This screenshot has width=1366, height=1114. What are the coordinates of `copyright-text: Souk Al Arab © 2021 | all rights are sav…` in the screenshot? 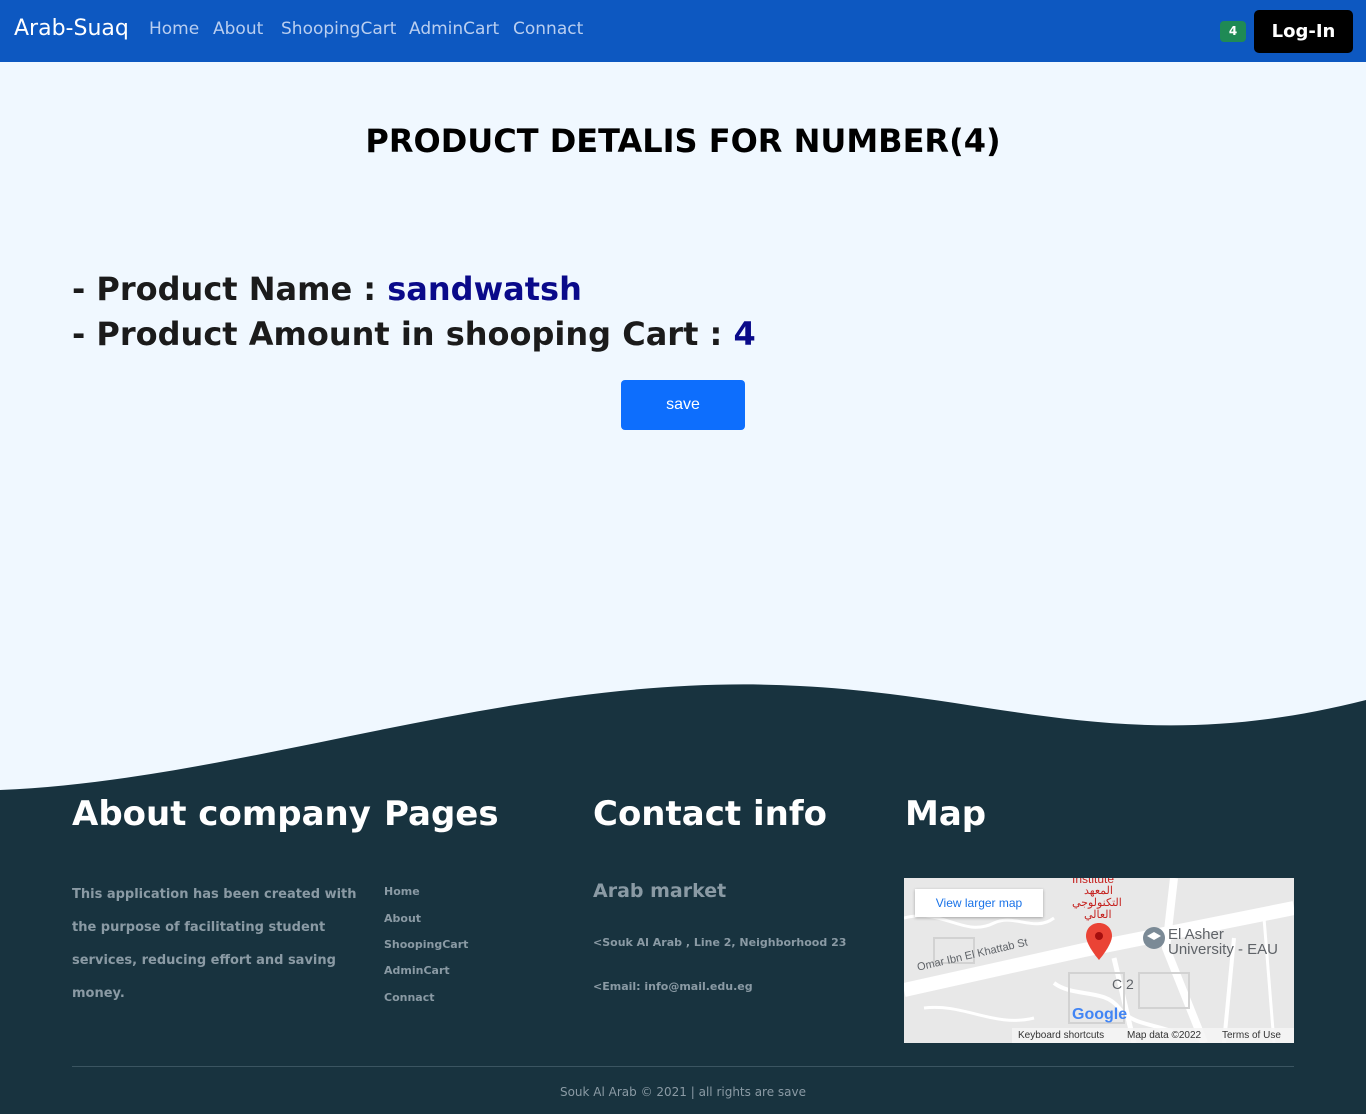 It's located at (683, 1092).